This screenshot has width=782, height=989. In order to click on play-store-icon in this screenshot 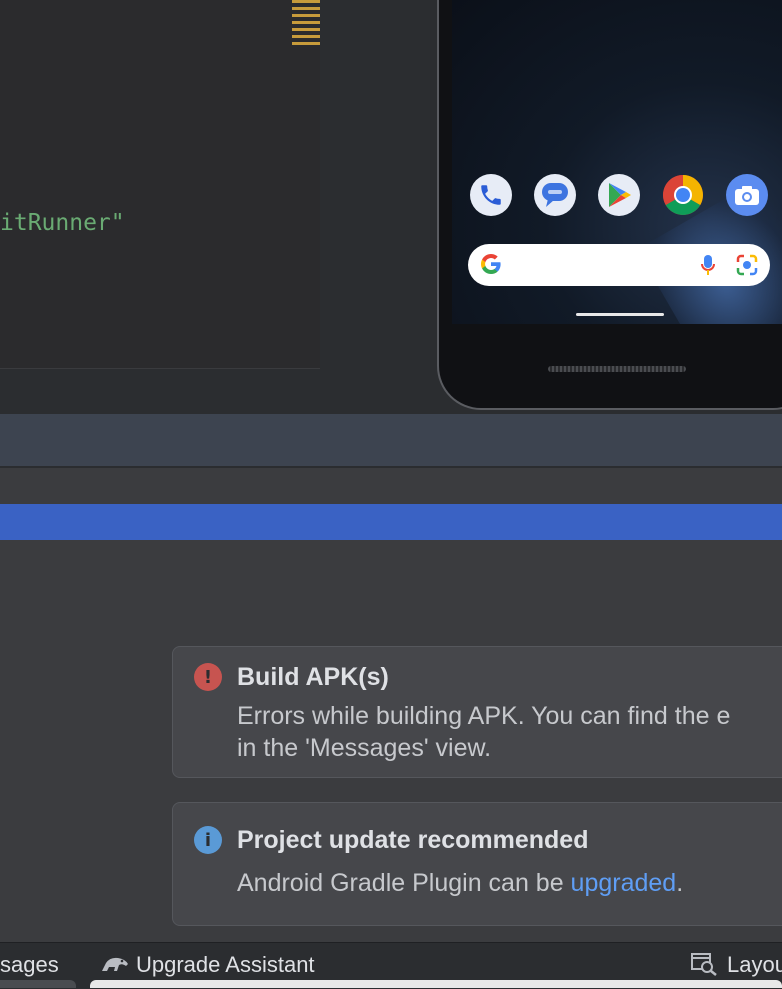, I will do `click(619, 195)`.